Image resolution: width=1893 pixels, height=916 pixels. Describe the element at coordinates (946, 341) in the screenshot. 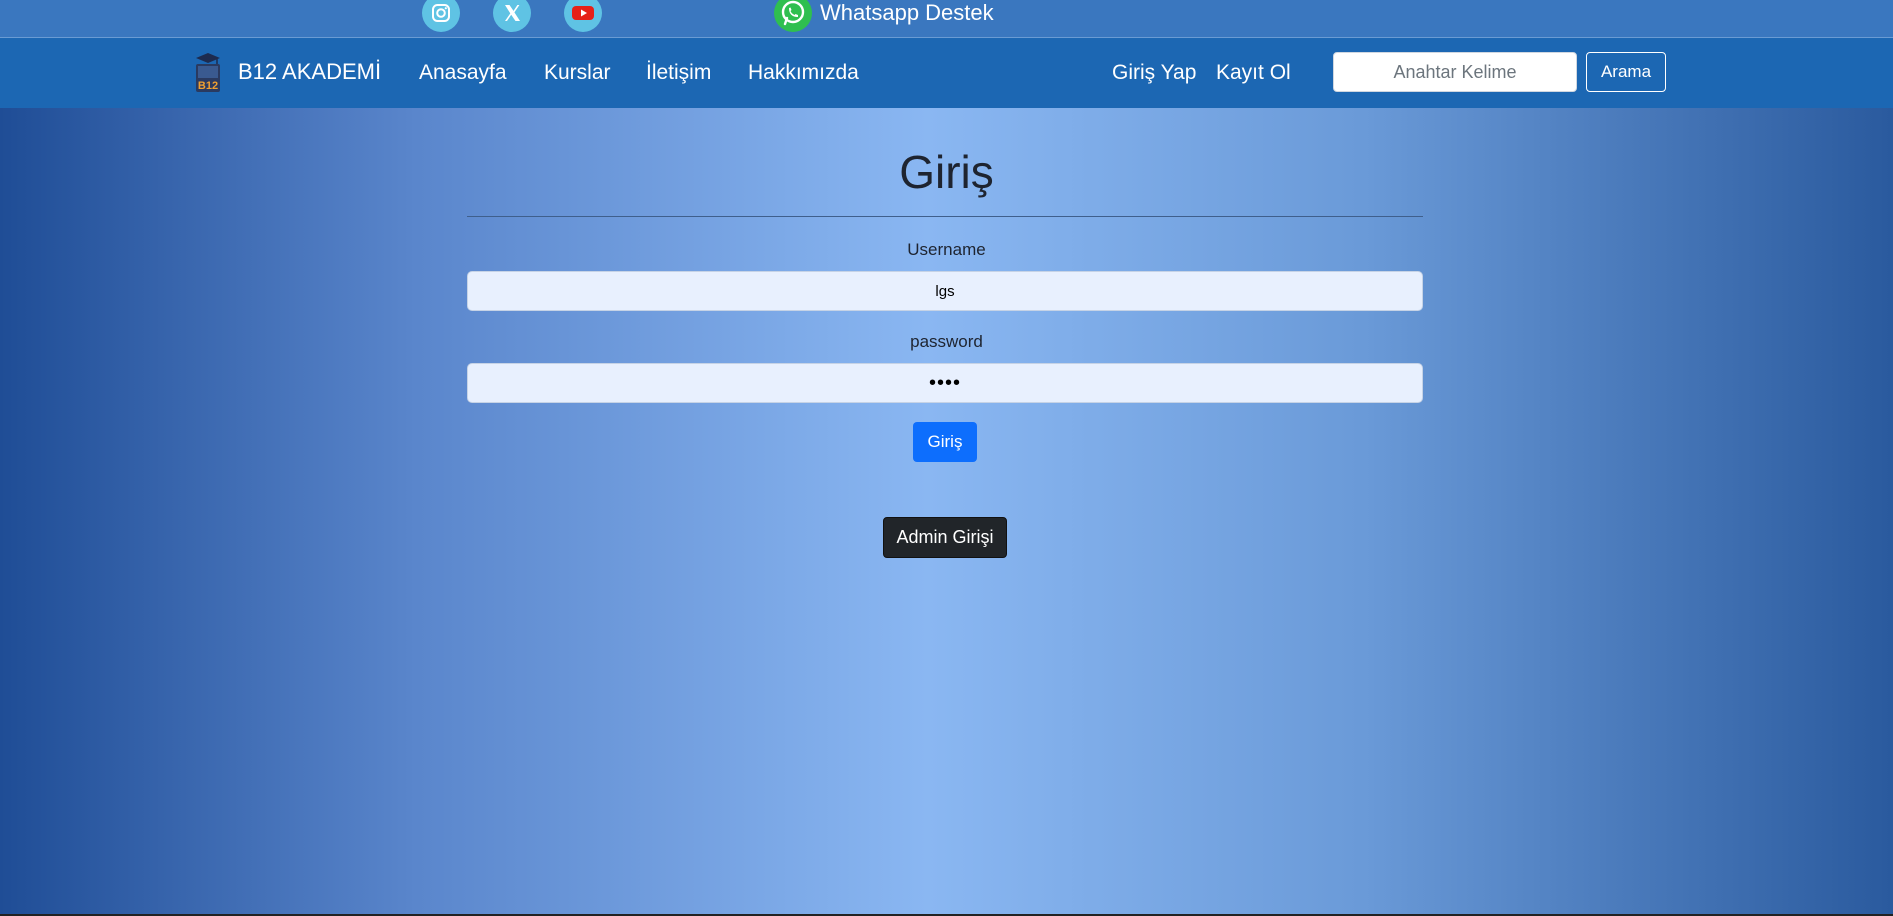

I see `password-label: password` at that location.